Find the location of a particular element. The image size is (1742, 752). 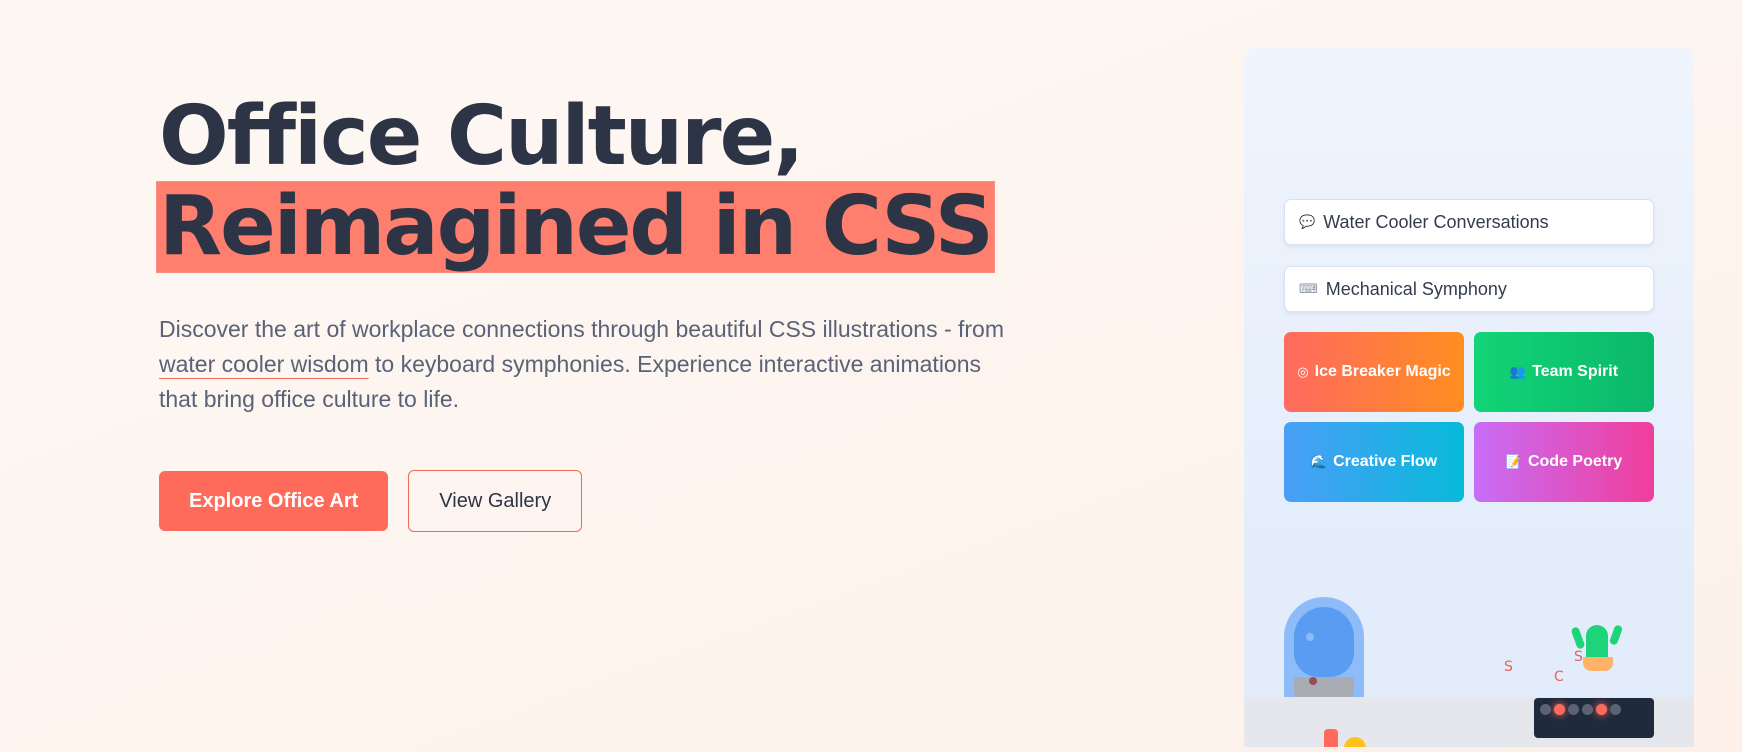

water-cooler-link: water cooler wisdom is located at coordinates (264, 364).